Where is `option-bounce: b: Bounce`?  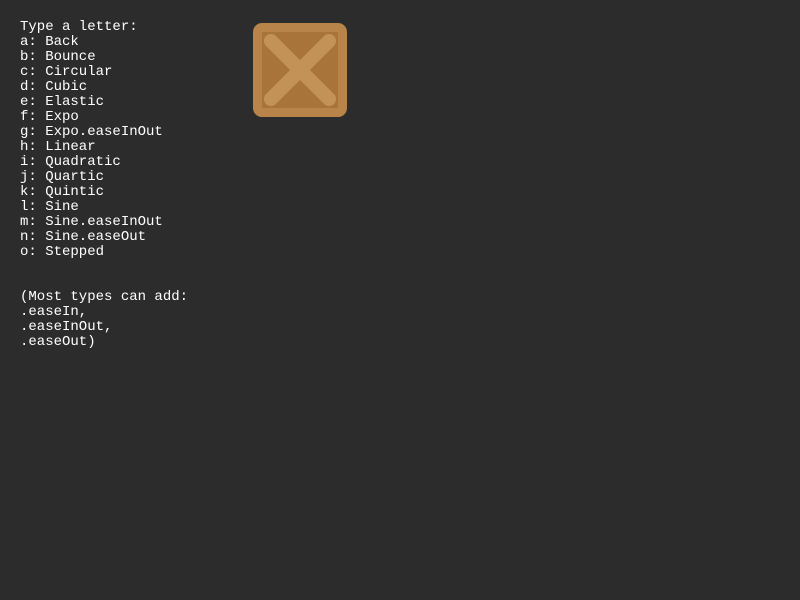 option-bounce: b: Bounce is located at coordinates (58, 57).